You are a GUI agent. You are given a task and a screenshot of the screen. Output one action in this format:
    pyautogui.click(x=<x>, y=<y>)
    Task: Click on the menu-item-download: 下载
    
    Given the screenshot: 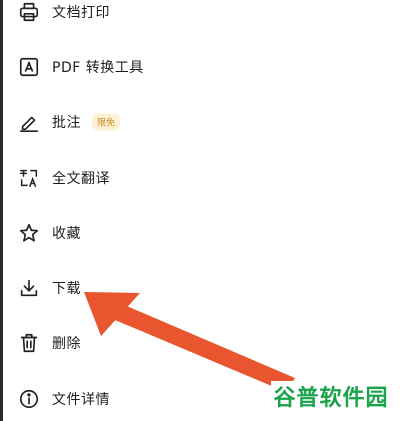 What is the action you would take?
    pyautogui.click(x=170, y=288)
    